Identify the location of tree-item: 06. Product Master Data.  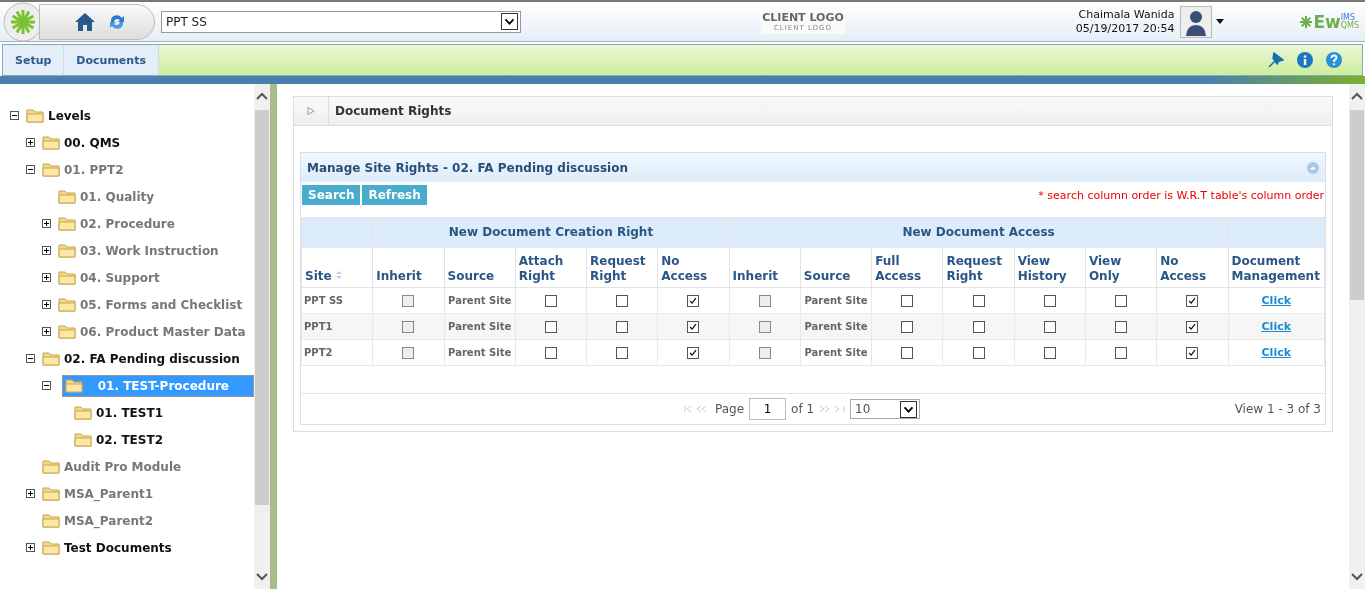
(152, 331).